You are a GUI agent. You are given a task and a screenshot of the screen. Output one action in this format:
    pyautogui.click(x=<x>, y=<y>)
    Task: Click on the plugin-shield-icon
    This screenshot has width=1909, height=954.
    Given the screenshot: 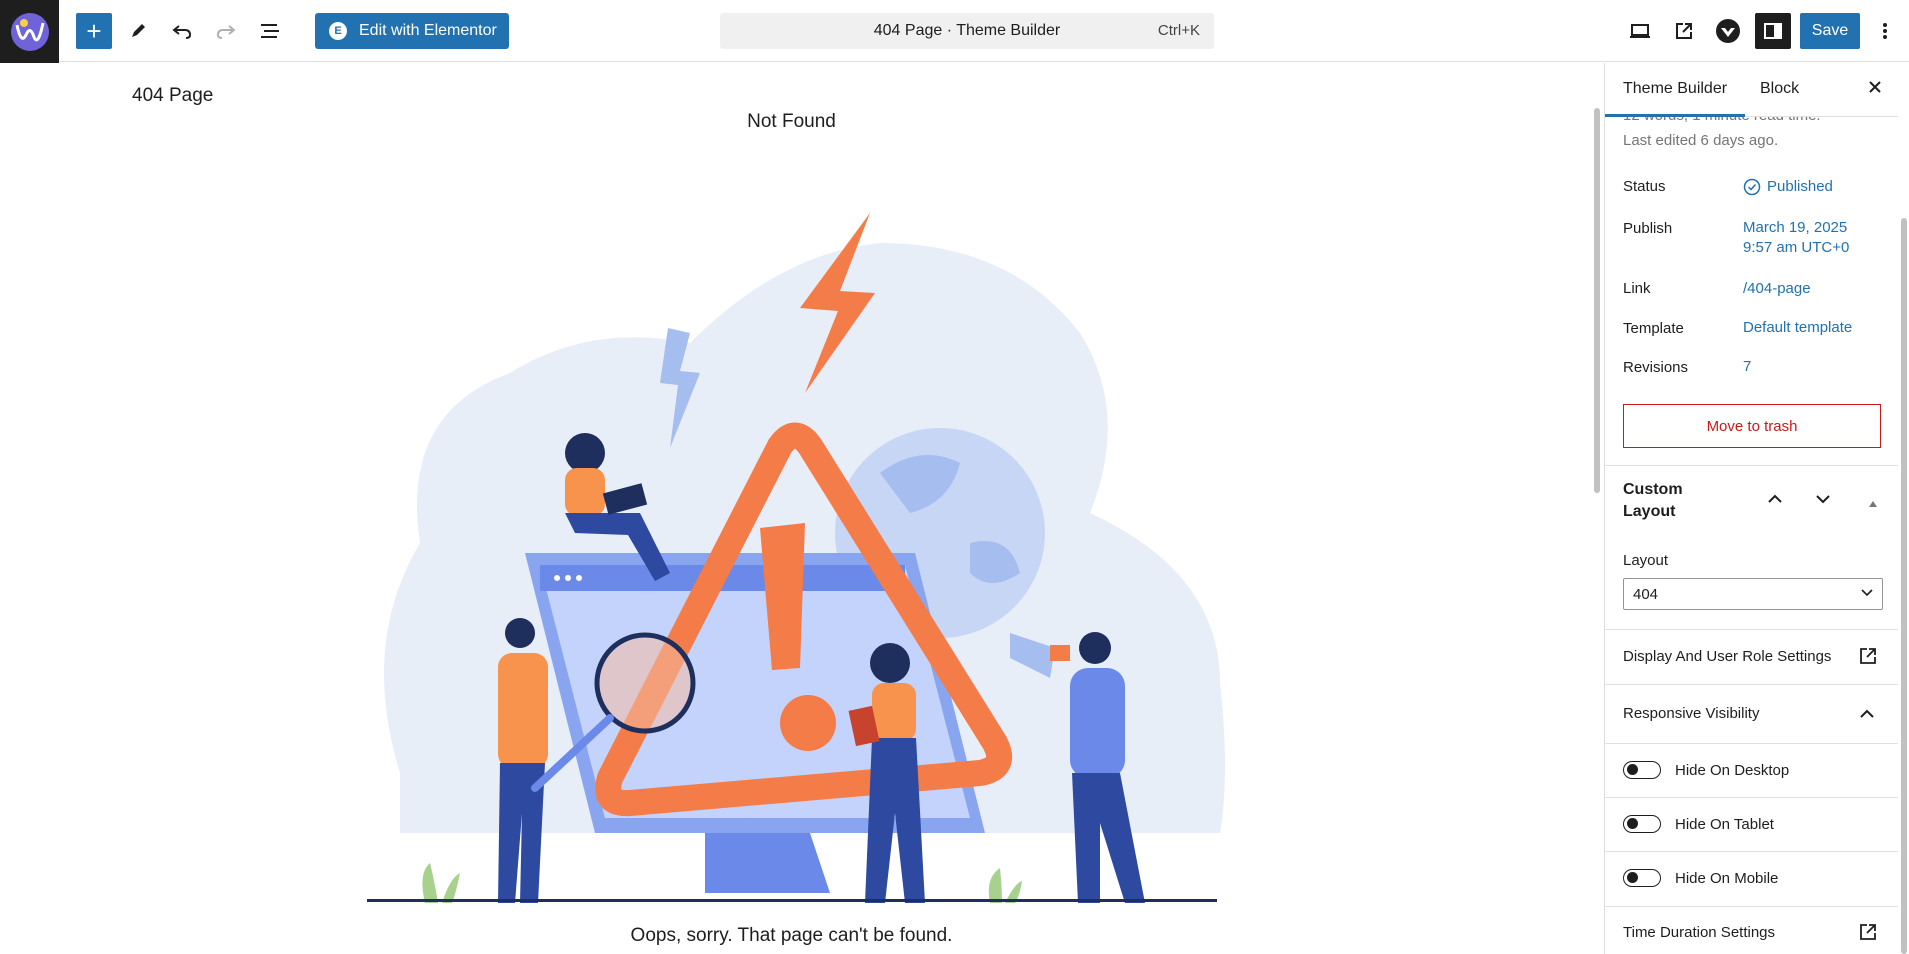 What is the action you would take?
    pyautogui.click(x=1728, y=31)
    